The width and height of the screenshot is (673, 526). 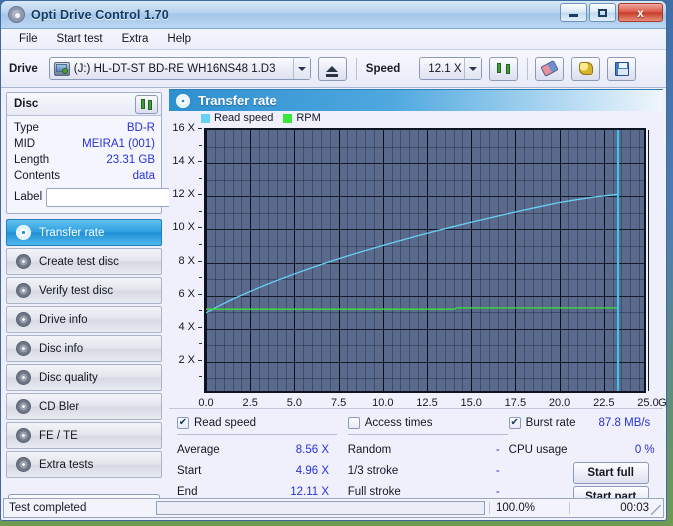 I want to click on progress-bar, so click(x=320, y=508).